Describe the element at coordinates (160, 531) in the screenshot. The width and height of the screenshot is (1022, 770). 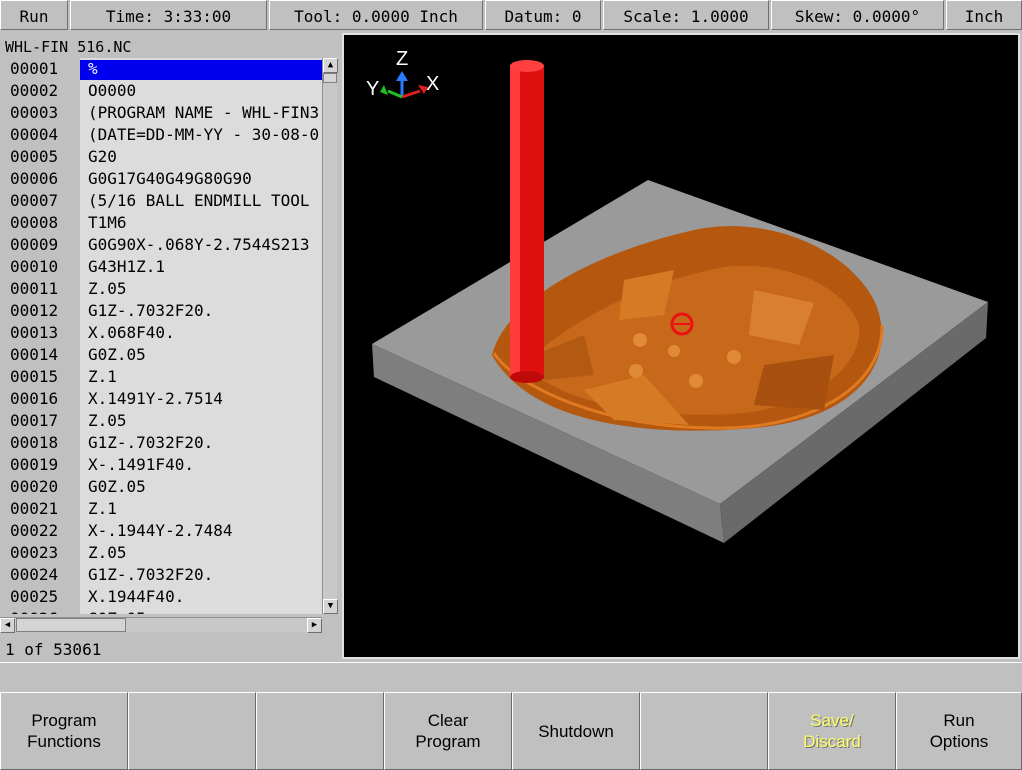
I see `gcode-line: X-.1944Y-2.7484` at that location.